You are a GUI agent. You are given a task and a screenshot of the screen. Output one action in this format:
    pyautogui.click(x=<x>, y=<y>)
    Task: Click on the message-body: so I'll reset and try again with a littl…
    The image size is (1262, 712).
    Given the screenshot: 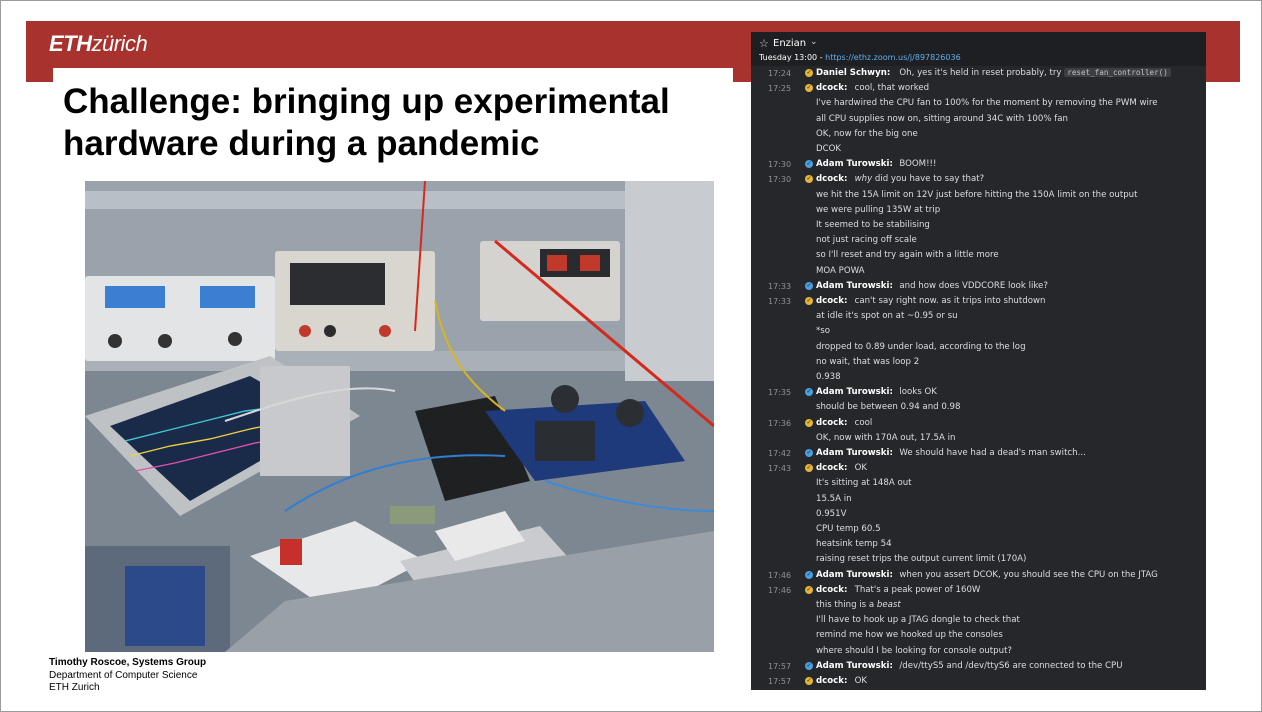 What is the action you would take?
    pyautogui.click(x=907, y=255)
    